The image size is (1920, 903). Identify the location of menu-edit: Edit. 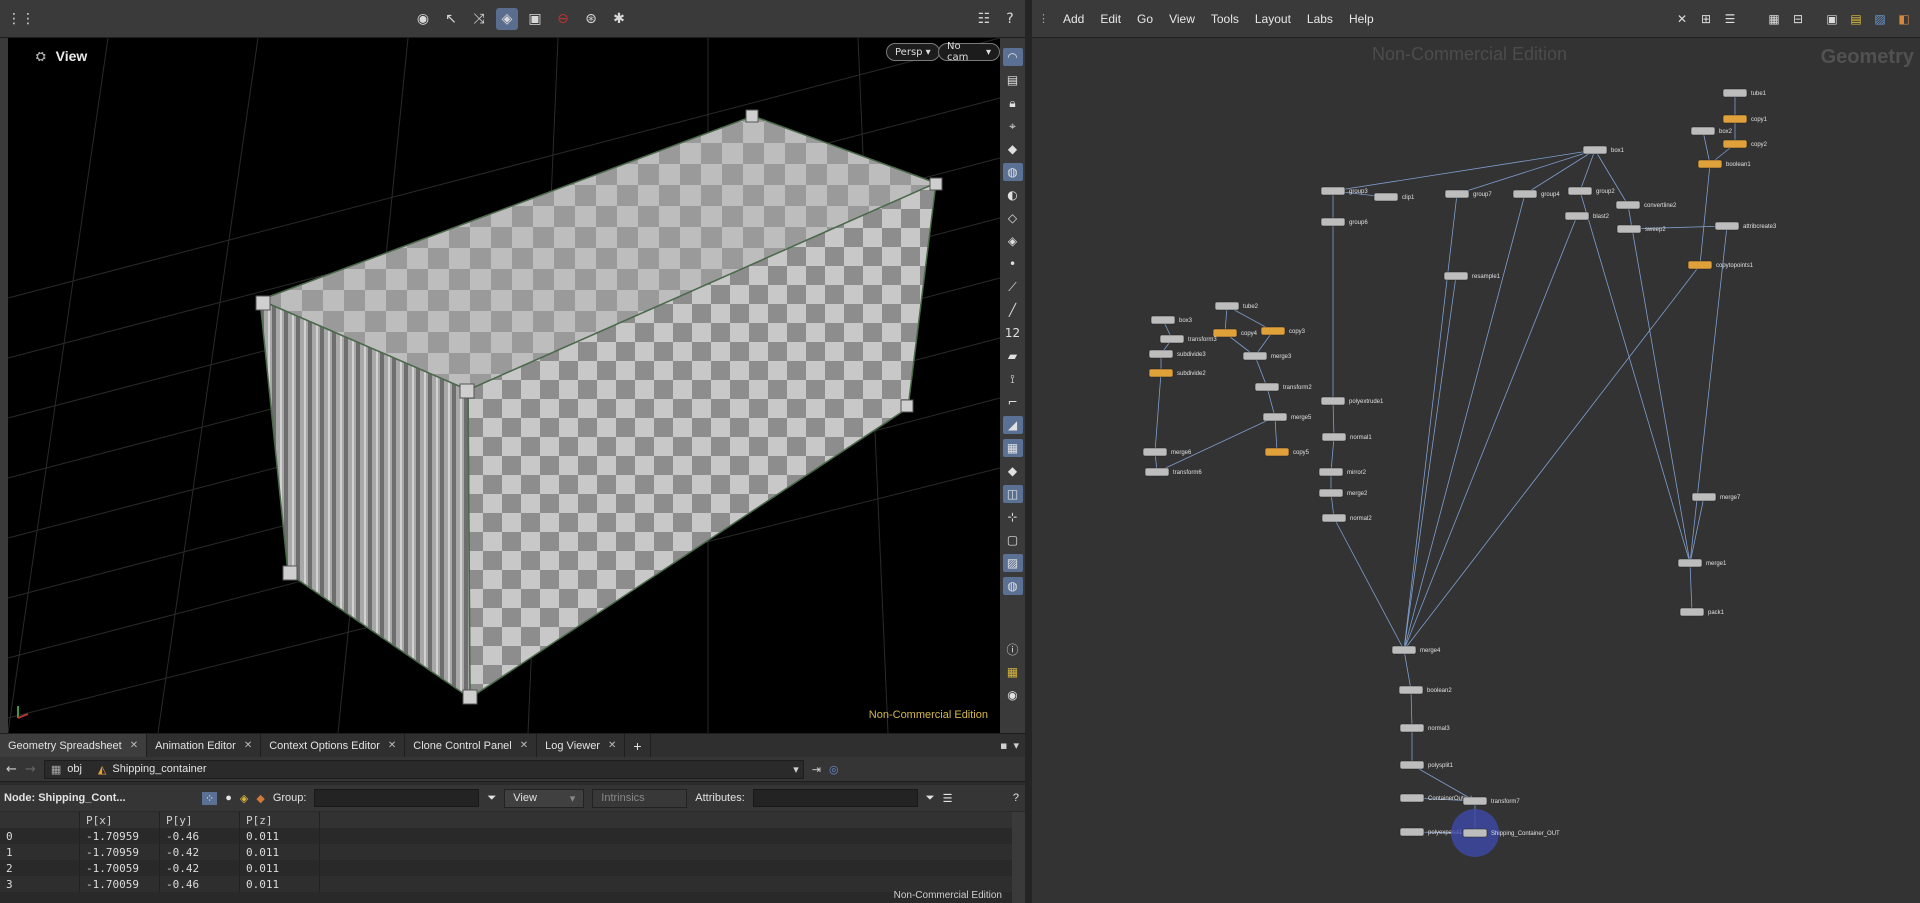
(1110, 19).